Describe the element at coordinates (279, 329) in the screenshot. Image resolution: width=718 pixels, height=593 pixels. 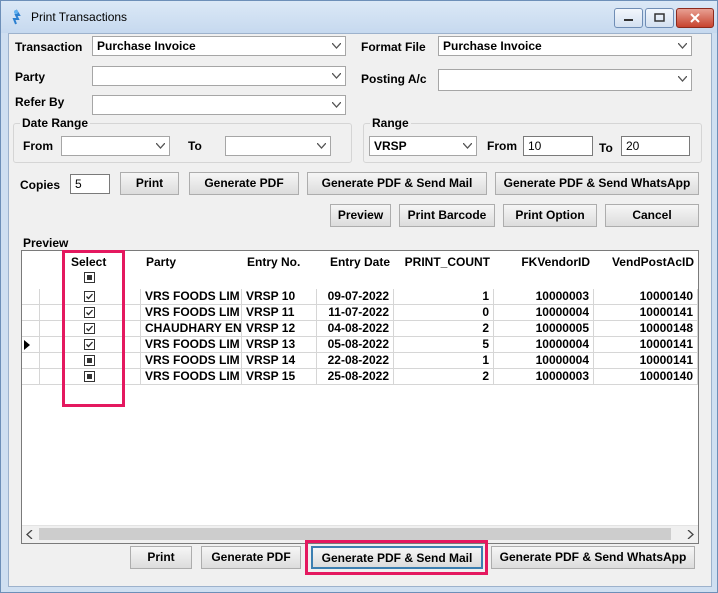
I see `cell-entry-no: VRSP 12` at that location.